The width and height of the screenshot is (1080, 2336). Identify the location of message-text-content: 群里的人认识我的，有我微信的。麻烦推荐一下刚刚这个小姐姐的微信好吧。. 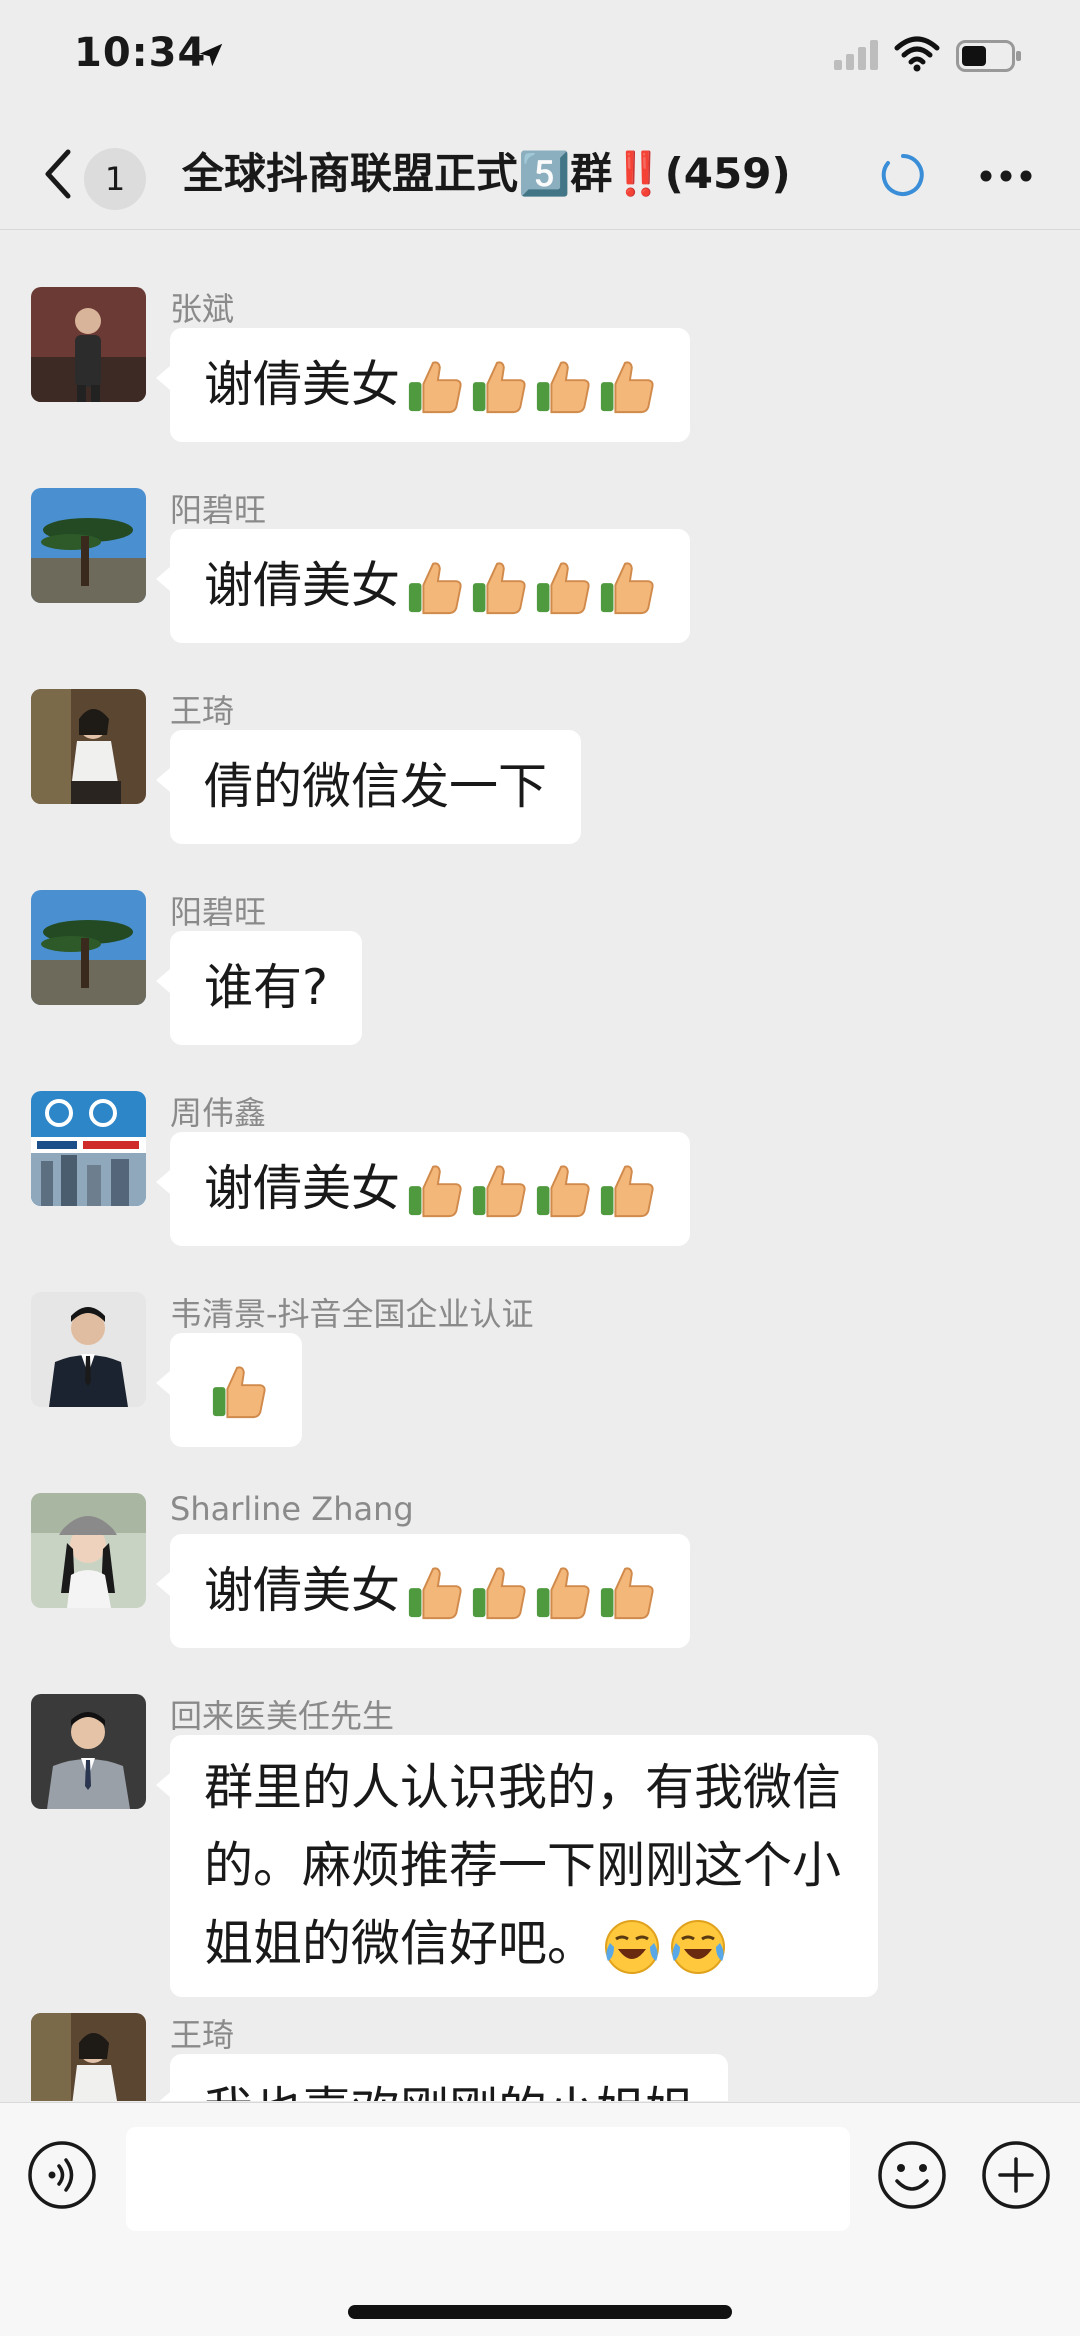
(523, 1865).